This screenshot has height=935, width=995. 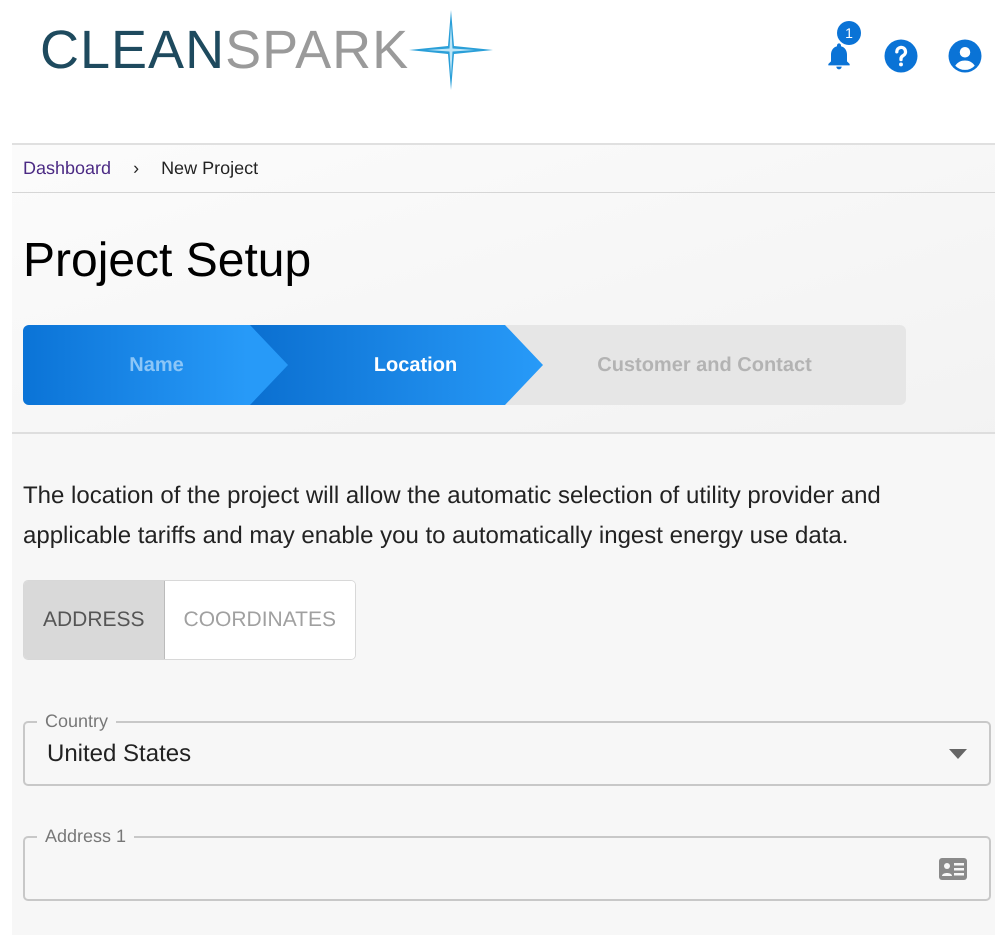 What do you see at coordinates (953, 869) in the screenshot?
I see `contact-card-icon` at bounding box center [953, 869].